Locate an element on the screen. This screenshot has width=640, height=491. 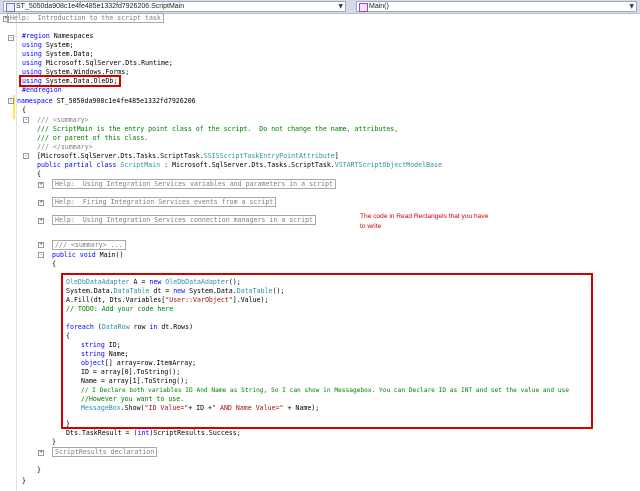
code-line: public void Main() is located at coordinates (88, 255).